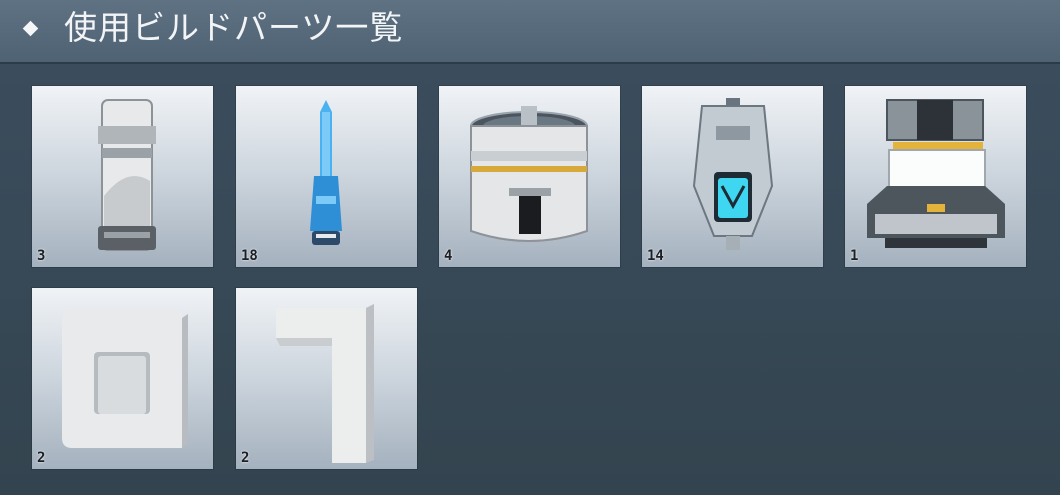  Describe the element at coordinates (326, 172) in the screenshot. I see `blue-antenna-part-icon` at that location.